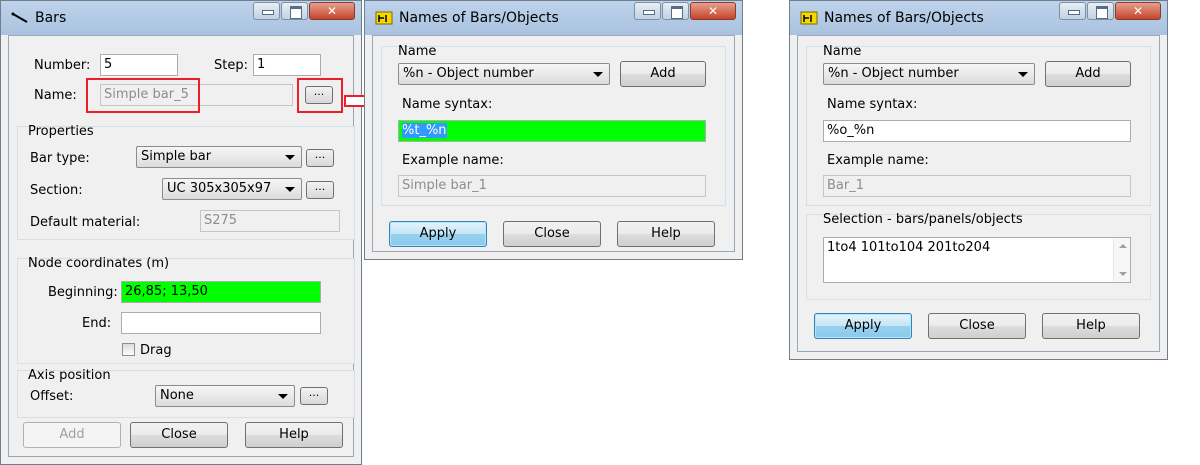 Image resolution: width=1200 pixels, height=465 pixels. Describe the element at coordinates (417, 51) in the screenshot. I see `names1-group-title: Name` at that location.